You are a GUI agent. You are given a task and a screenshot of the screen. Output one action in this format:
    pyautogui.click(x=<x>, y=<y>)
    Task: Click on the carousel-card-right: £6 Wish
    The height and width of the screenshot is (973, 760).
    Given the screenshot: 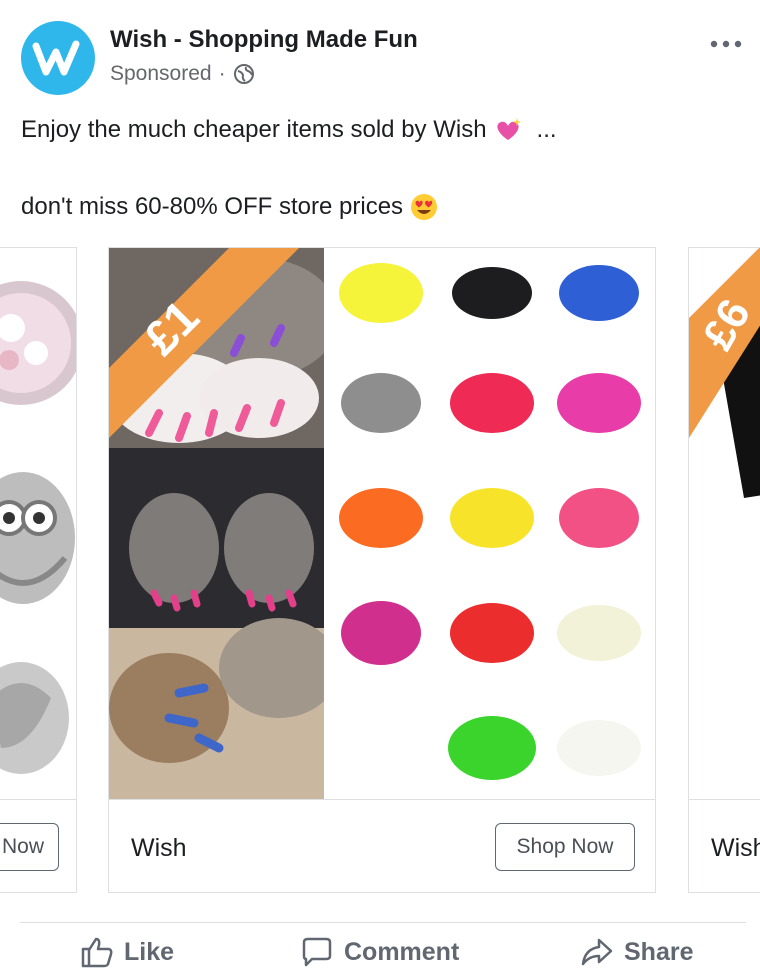 What is the action you would take?
    pyautogui.click(x=724, y=570)
    